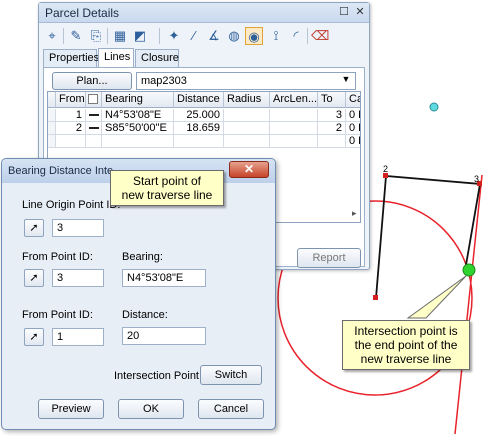 The image size is (488, 436). What do you see at coordinates (214, 36) in the screenshot?
I see `angle-icon: ∡` at bounding box center [214, 36].